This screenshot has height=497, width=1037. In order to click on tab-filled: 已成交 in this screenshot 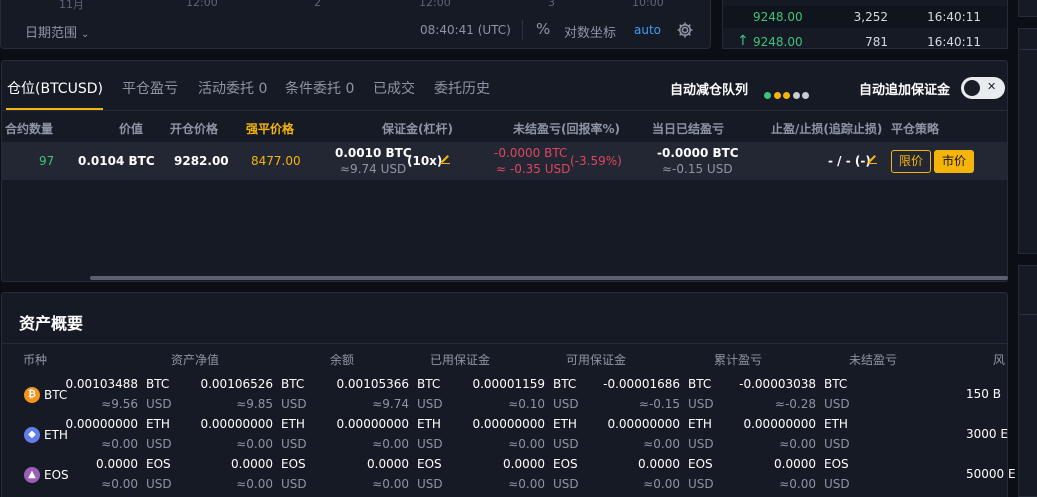, I will do `click(394, 88)`.